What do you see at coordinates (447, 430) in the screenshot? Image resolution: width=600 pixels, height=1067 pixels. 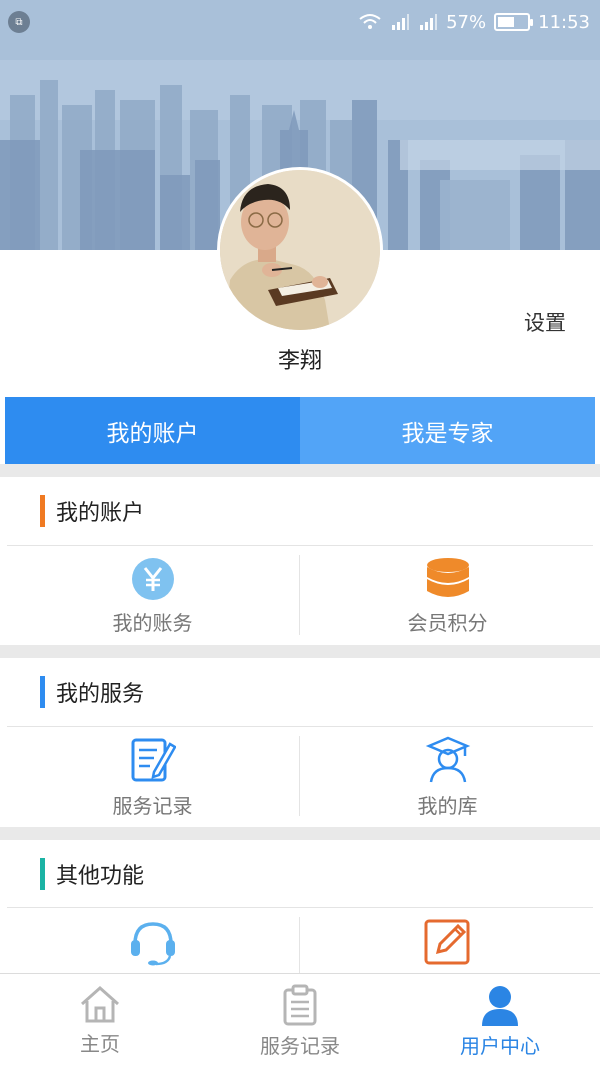 I see `tab-i-am-expert: 我是专家` at bounding box center [447, 430].